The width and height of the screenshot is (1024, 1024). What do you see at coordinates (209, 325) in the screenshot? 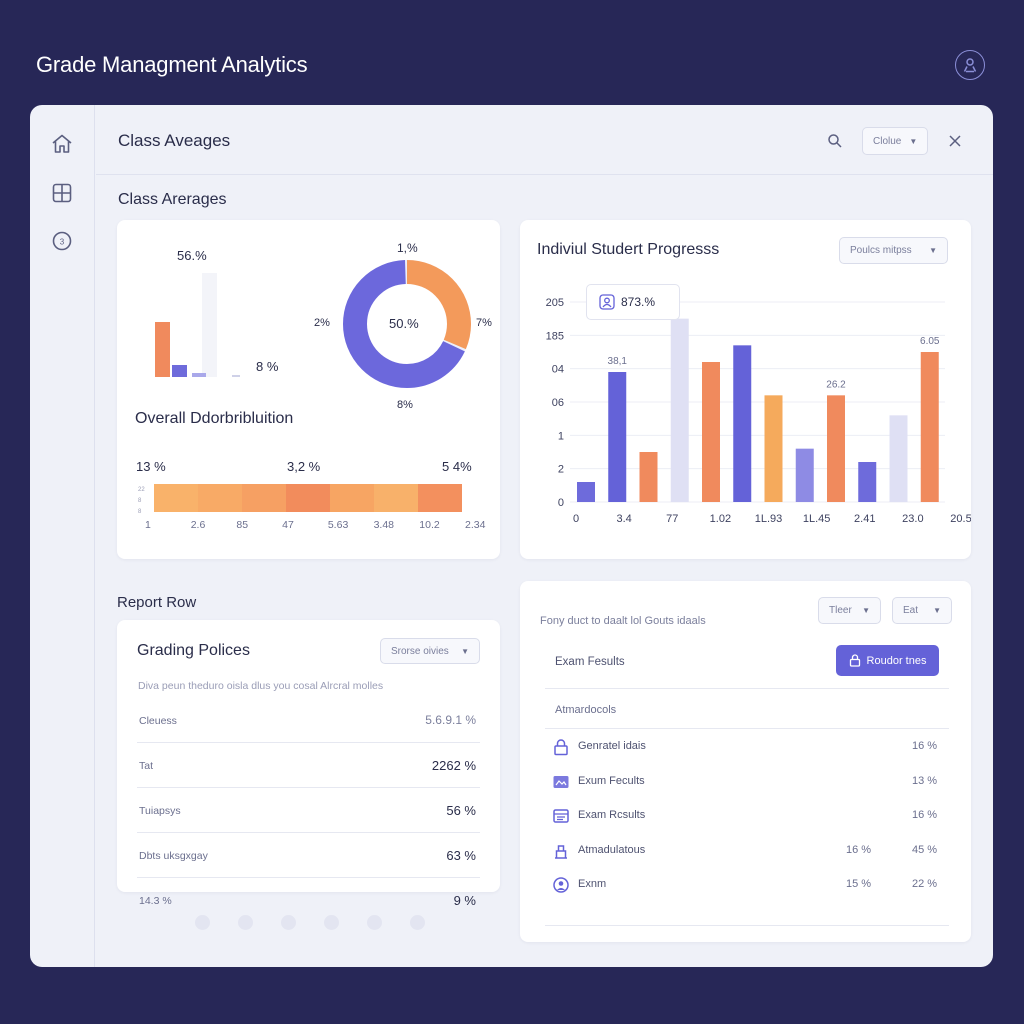
I see `mini-bar-background` at bounding box center [209, 325].